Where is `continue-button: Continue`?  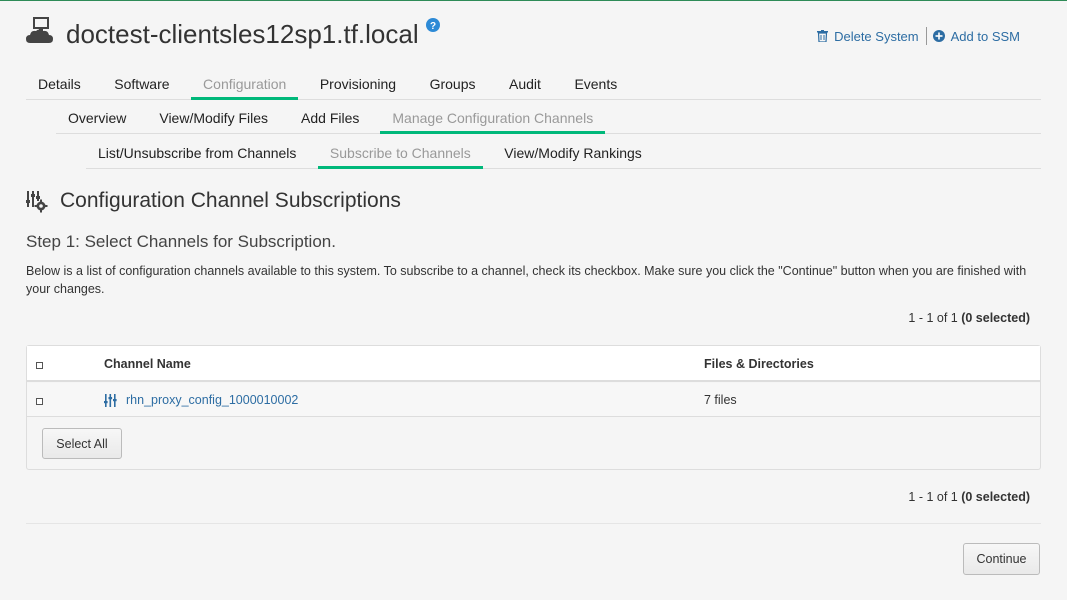 continue-button: Continue is located at coordinates (1001, 559).